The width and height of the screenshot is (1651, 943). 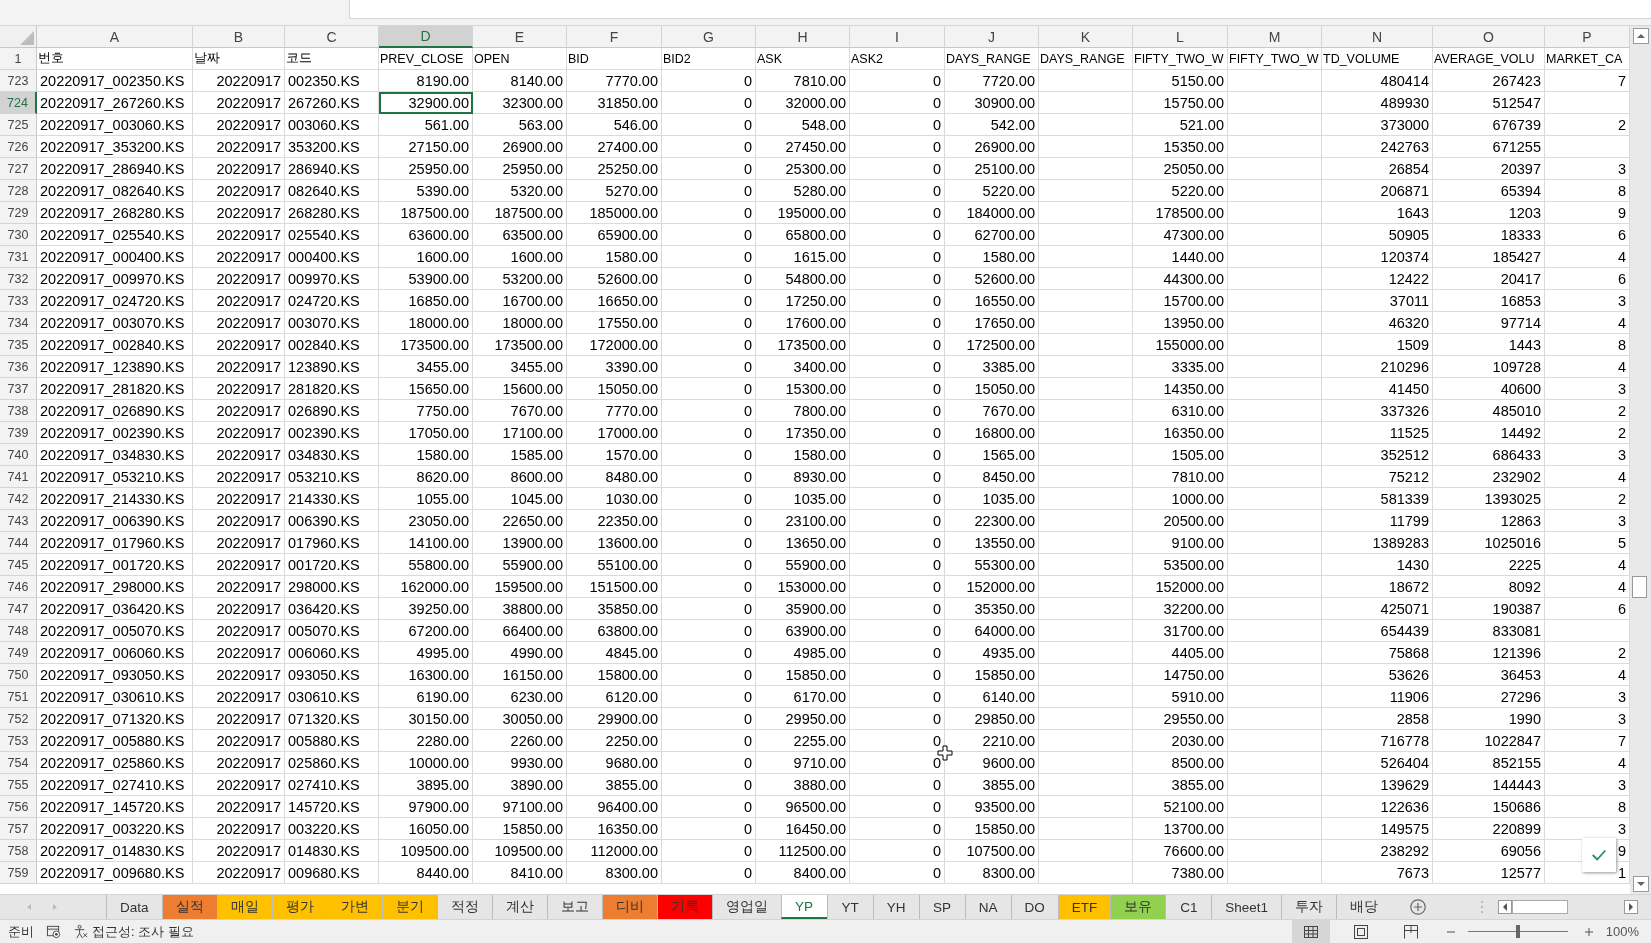 What do you see at coordinates (897, 37) in the screenshot?
I see `column-header: I` at bounding box center [897, 37].